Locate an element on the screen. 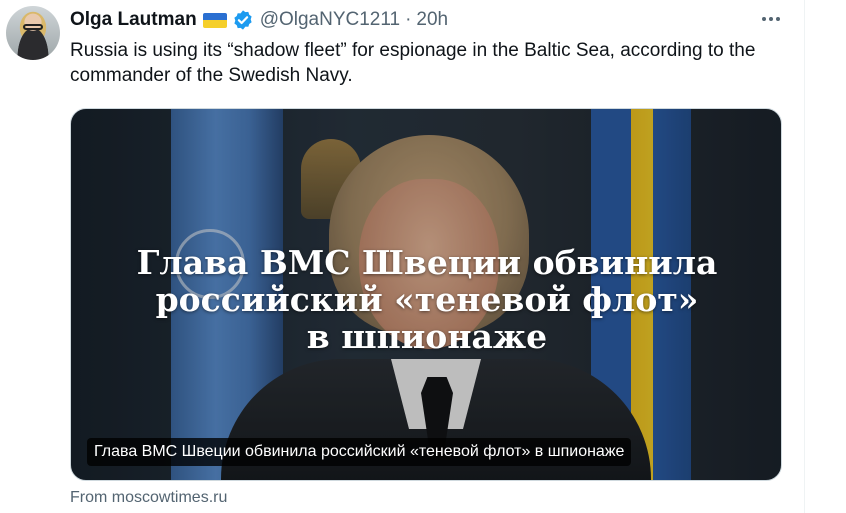 This screenshot has width=846, height=513. headline-line: Глава ВМС Швеции обвинила is located at coordinates (427, 262).